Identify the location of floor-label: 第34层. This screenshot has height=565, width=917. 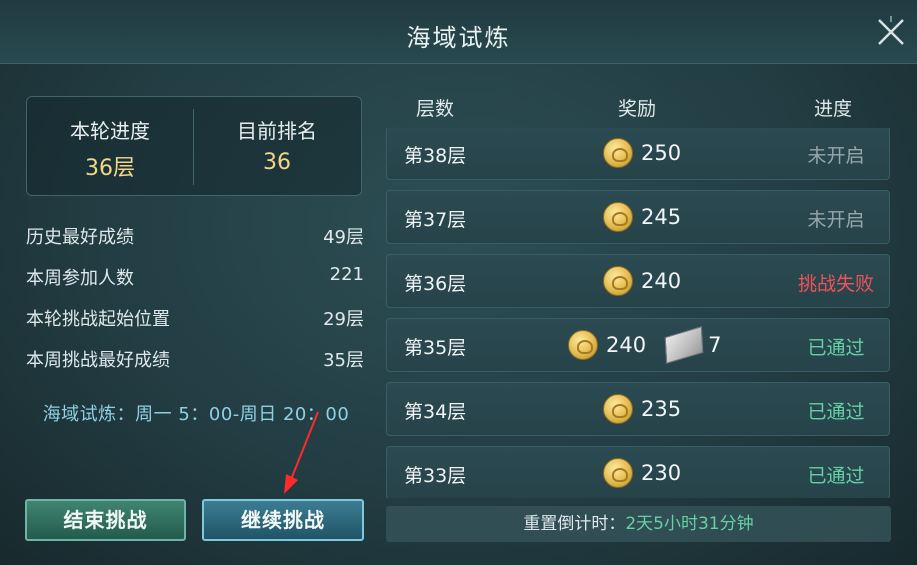
(435, 412).